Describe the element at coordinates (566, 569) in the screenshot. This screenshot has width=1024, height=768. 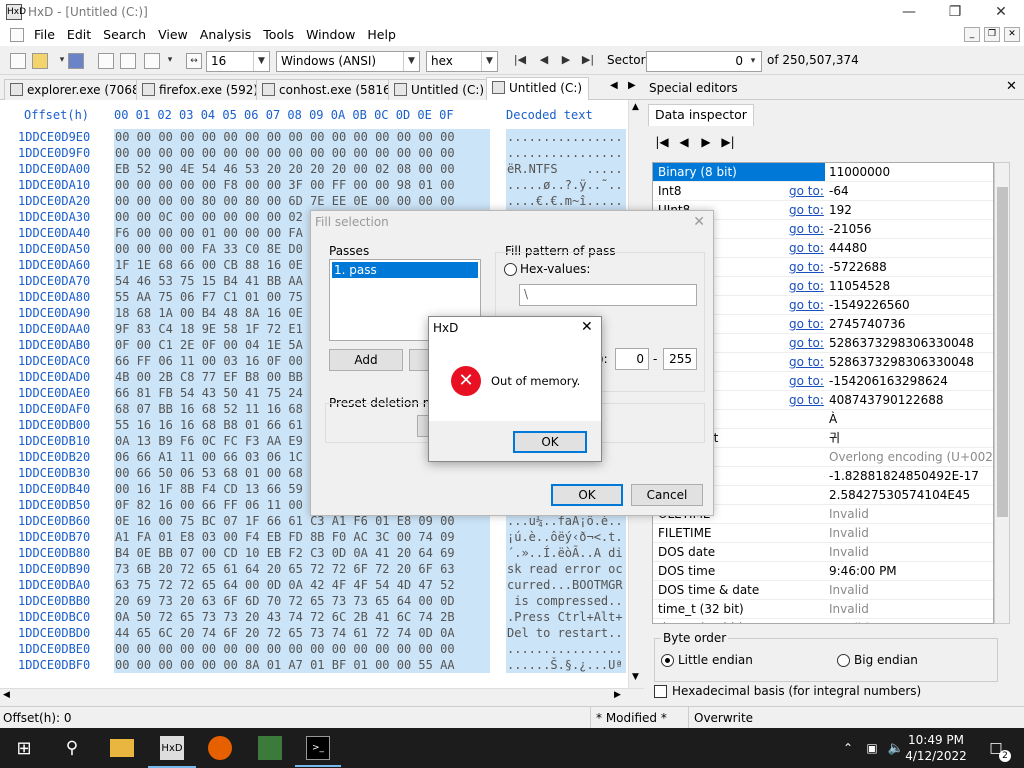
I see `row-decoded-text: sk read error oc` at that location.